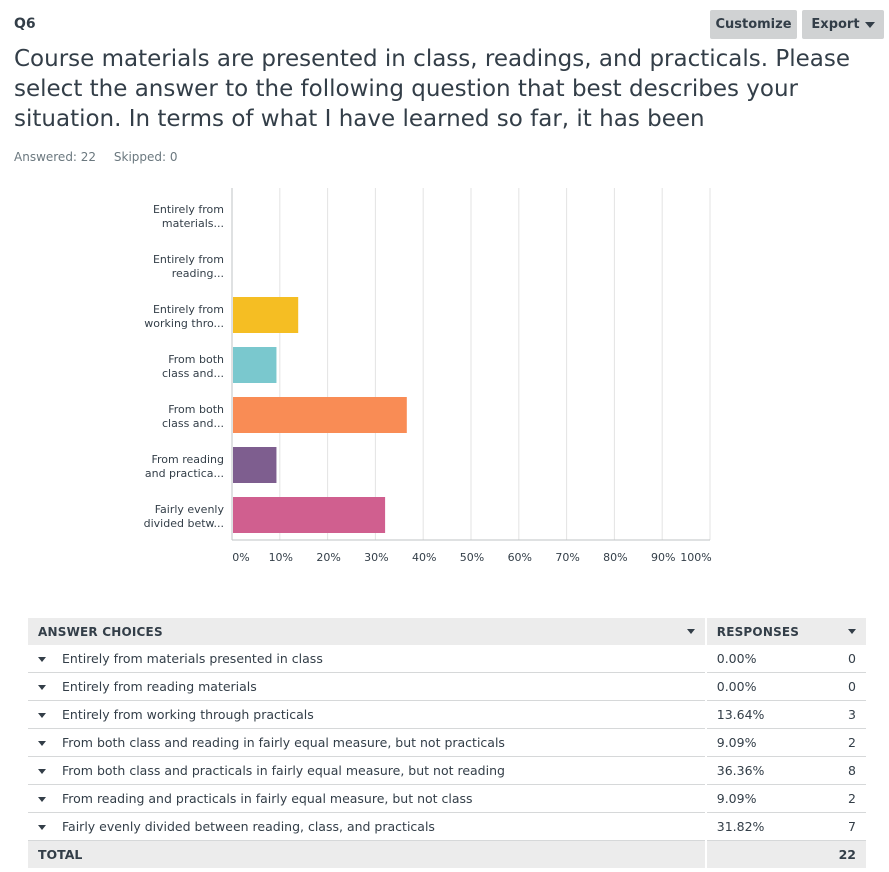  Describe the element at coordinates (376, 557) in the screenshot. I see `x-tick-label: 30%` at that location.